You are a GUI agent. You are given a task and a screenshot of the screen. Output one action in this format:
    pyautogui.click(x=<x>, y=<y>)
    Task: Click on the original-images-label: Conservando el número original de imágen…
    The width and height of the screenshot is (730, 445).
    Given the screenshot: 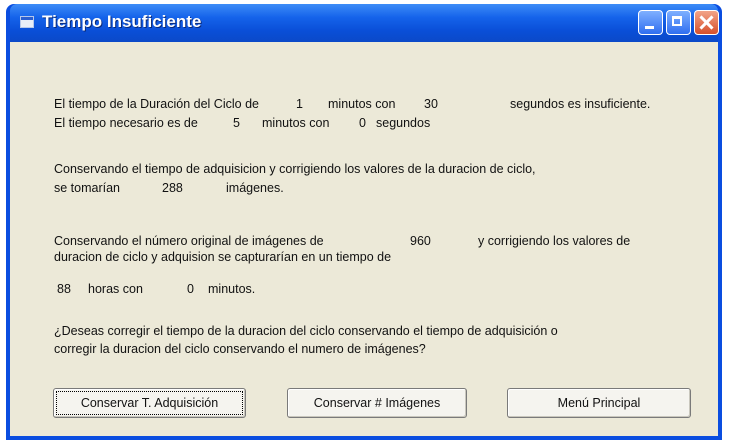 What is the action you would take?
    pyautogui.click(x=189, y=241)
    